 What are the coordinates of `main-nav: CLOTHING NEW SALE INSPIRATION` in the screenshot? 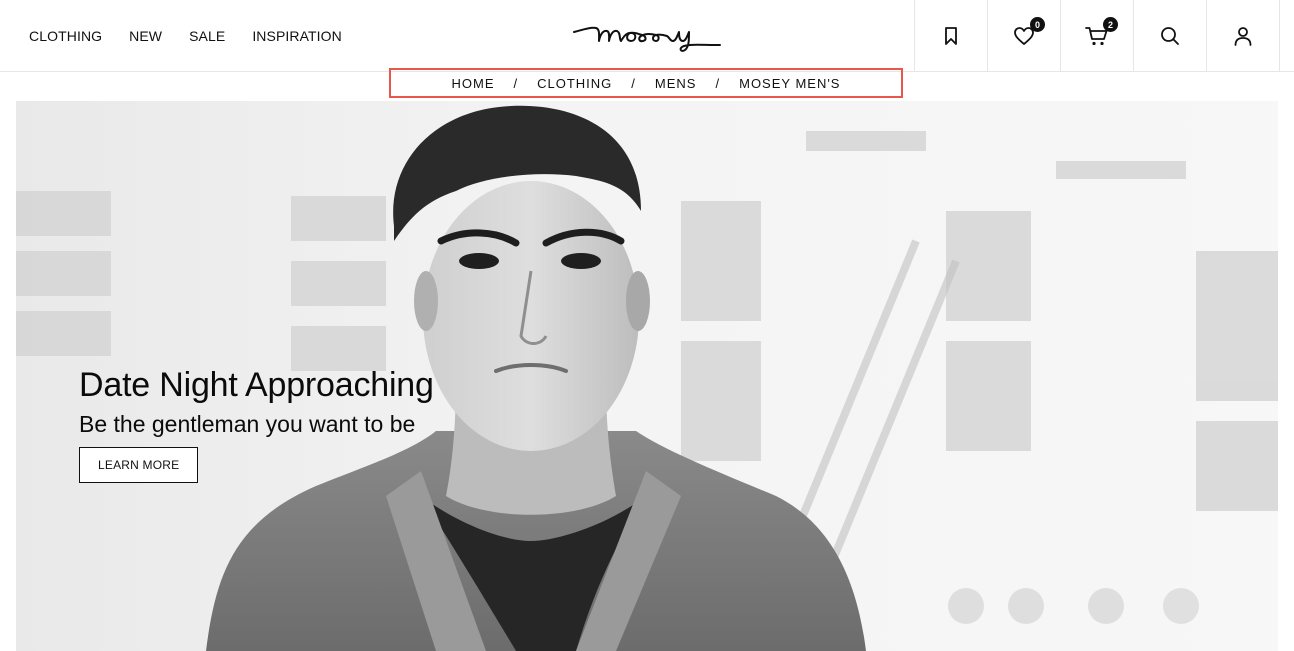 It's located at (199, 35).